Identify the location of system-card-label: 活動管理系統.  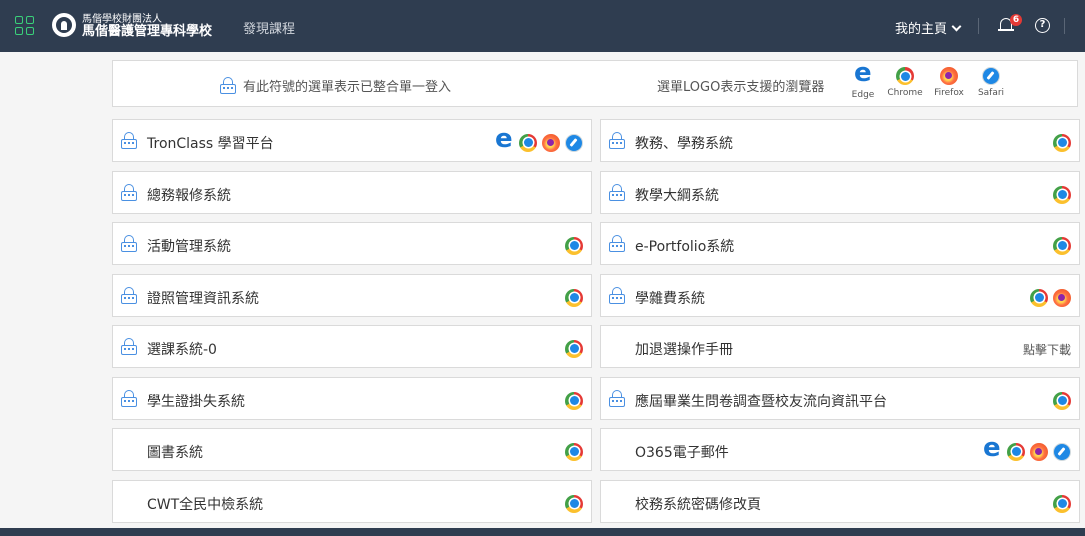
(189, 247).